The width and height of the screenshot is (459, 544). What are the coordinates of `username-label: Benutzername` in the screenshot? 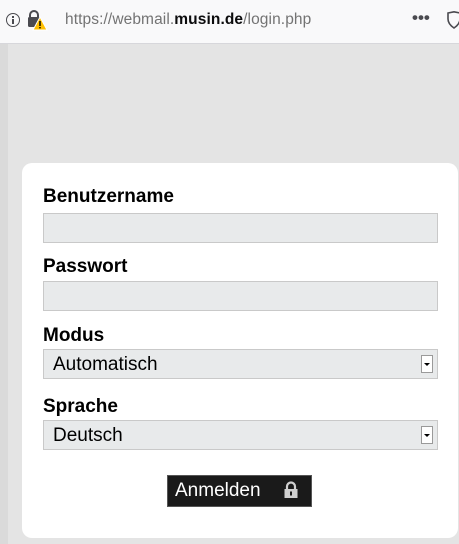 It's located at (108, 196).